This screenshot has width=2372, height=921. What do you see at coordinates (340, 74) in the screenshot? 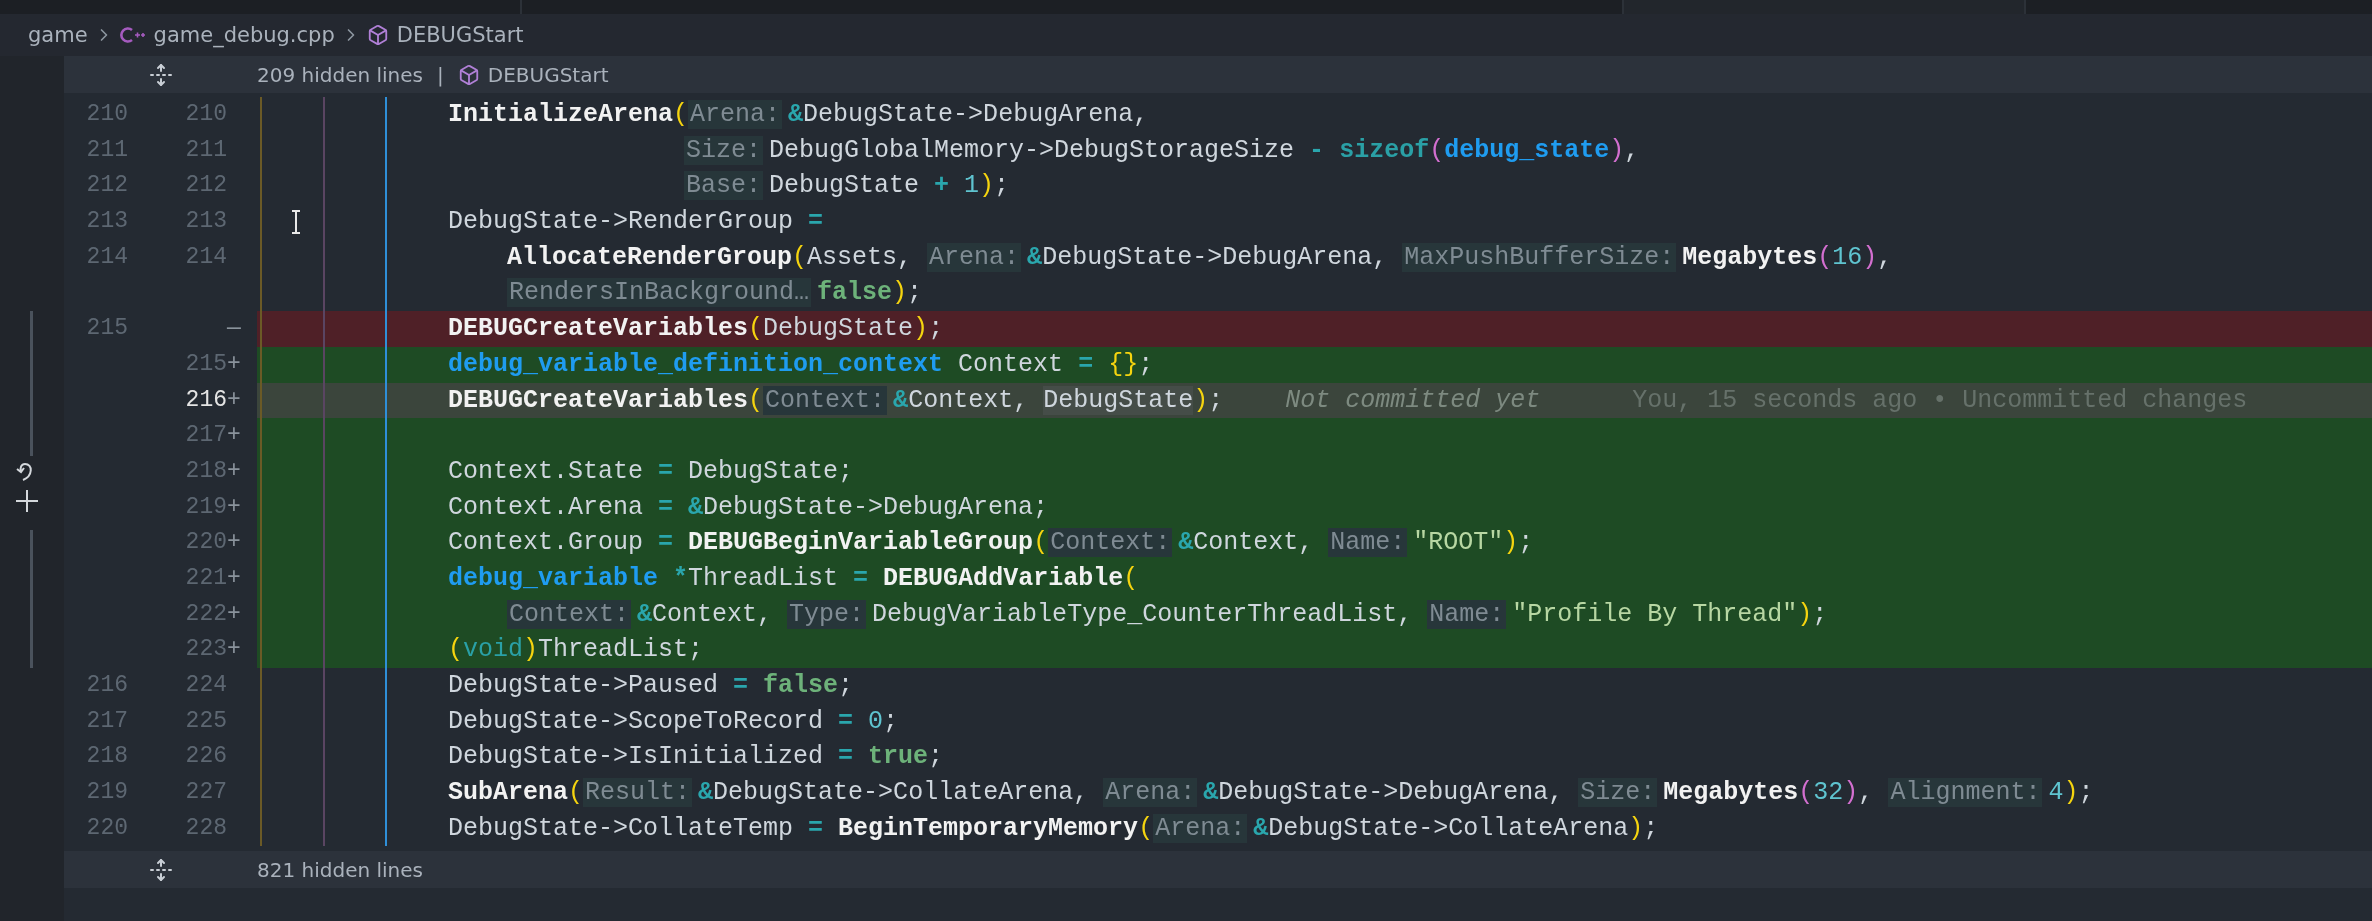
I see `hidden-lines-label: 209 hidden lines` at bounding box center [340, 74].